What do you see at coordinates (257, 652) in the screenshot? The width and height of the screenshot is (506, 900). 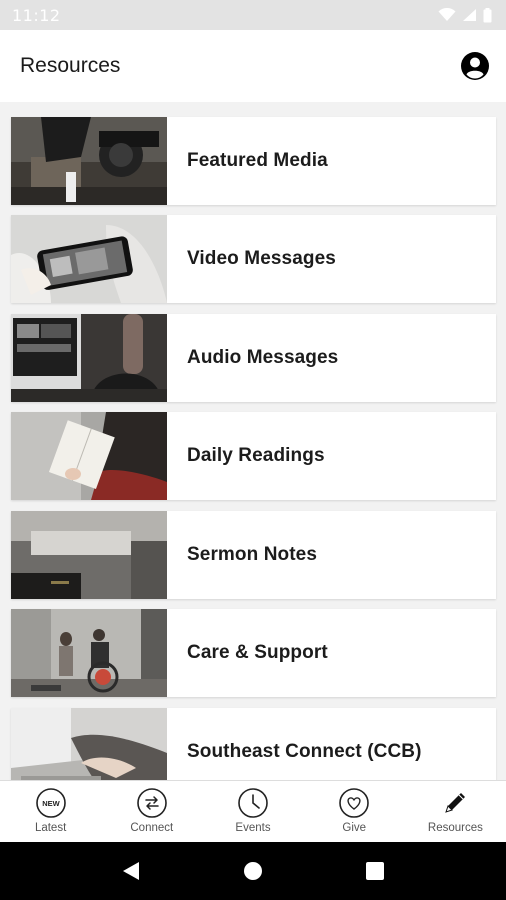 I see `resource-label: Care & Support` at bounding box center [257, 652].